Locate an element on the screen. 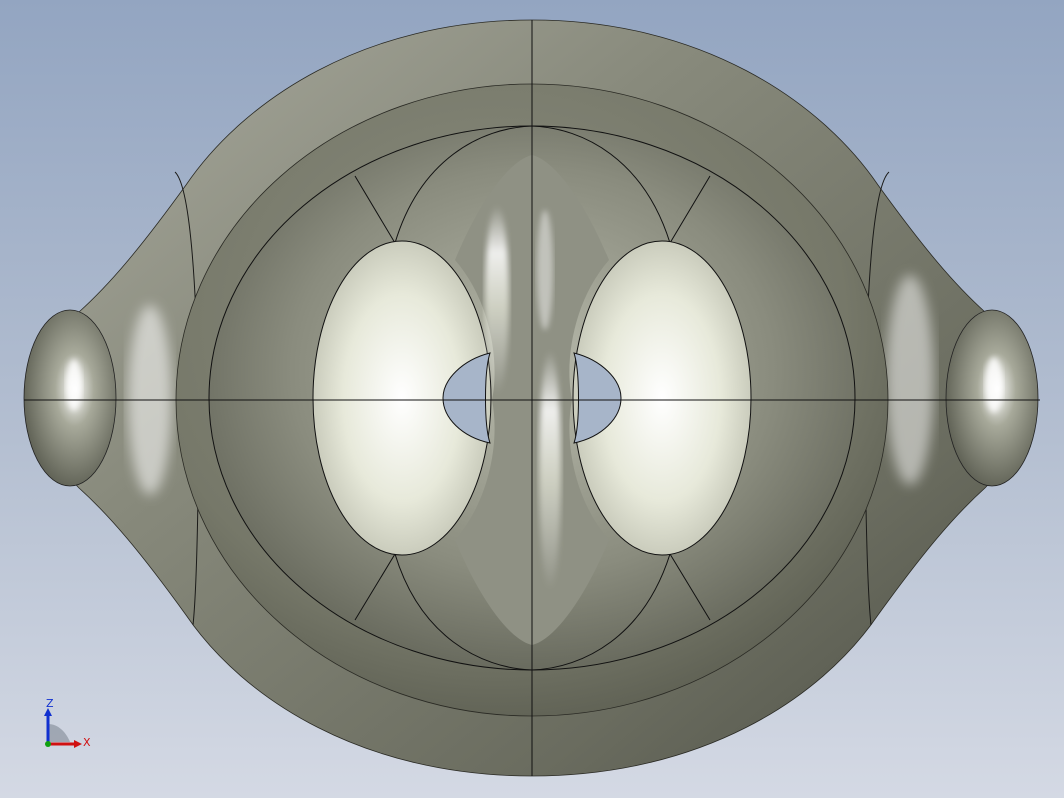 The height and width of the screenshot is (798, 1064). z-axis-label: Z is located at coordinates (50, 703).